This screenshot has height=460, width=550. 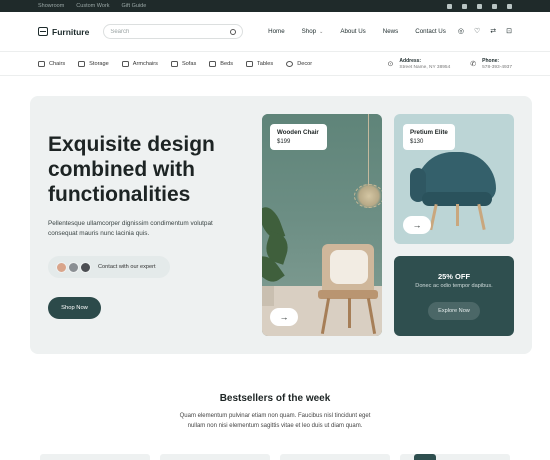 I want to click on category-armchairs: Armchairs, so click(x=139, y=63).